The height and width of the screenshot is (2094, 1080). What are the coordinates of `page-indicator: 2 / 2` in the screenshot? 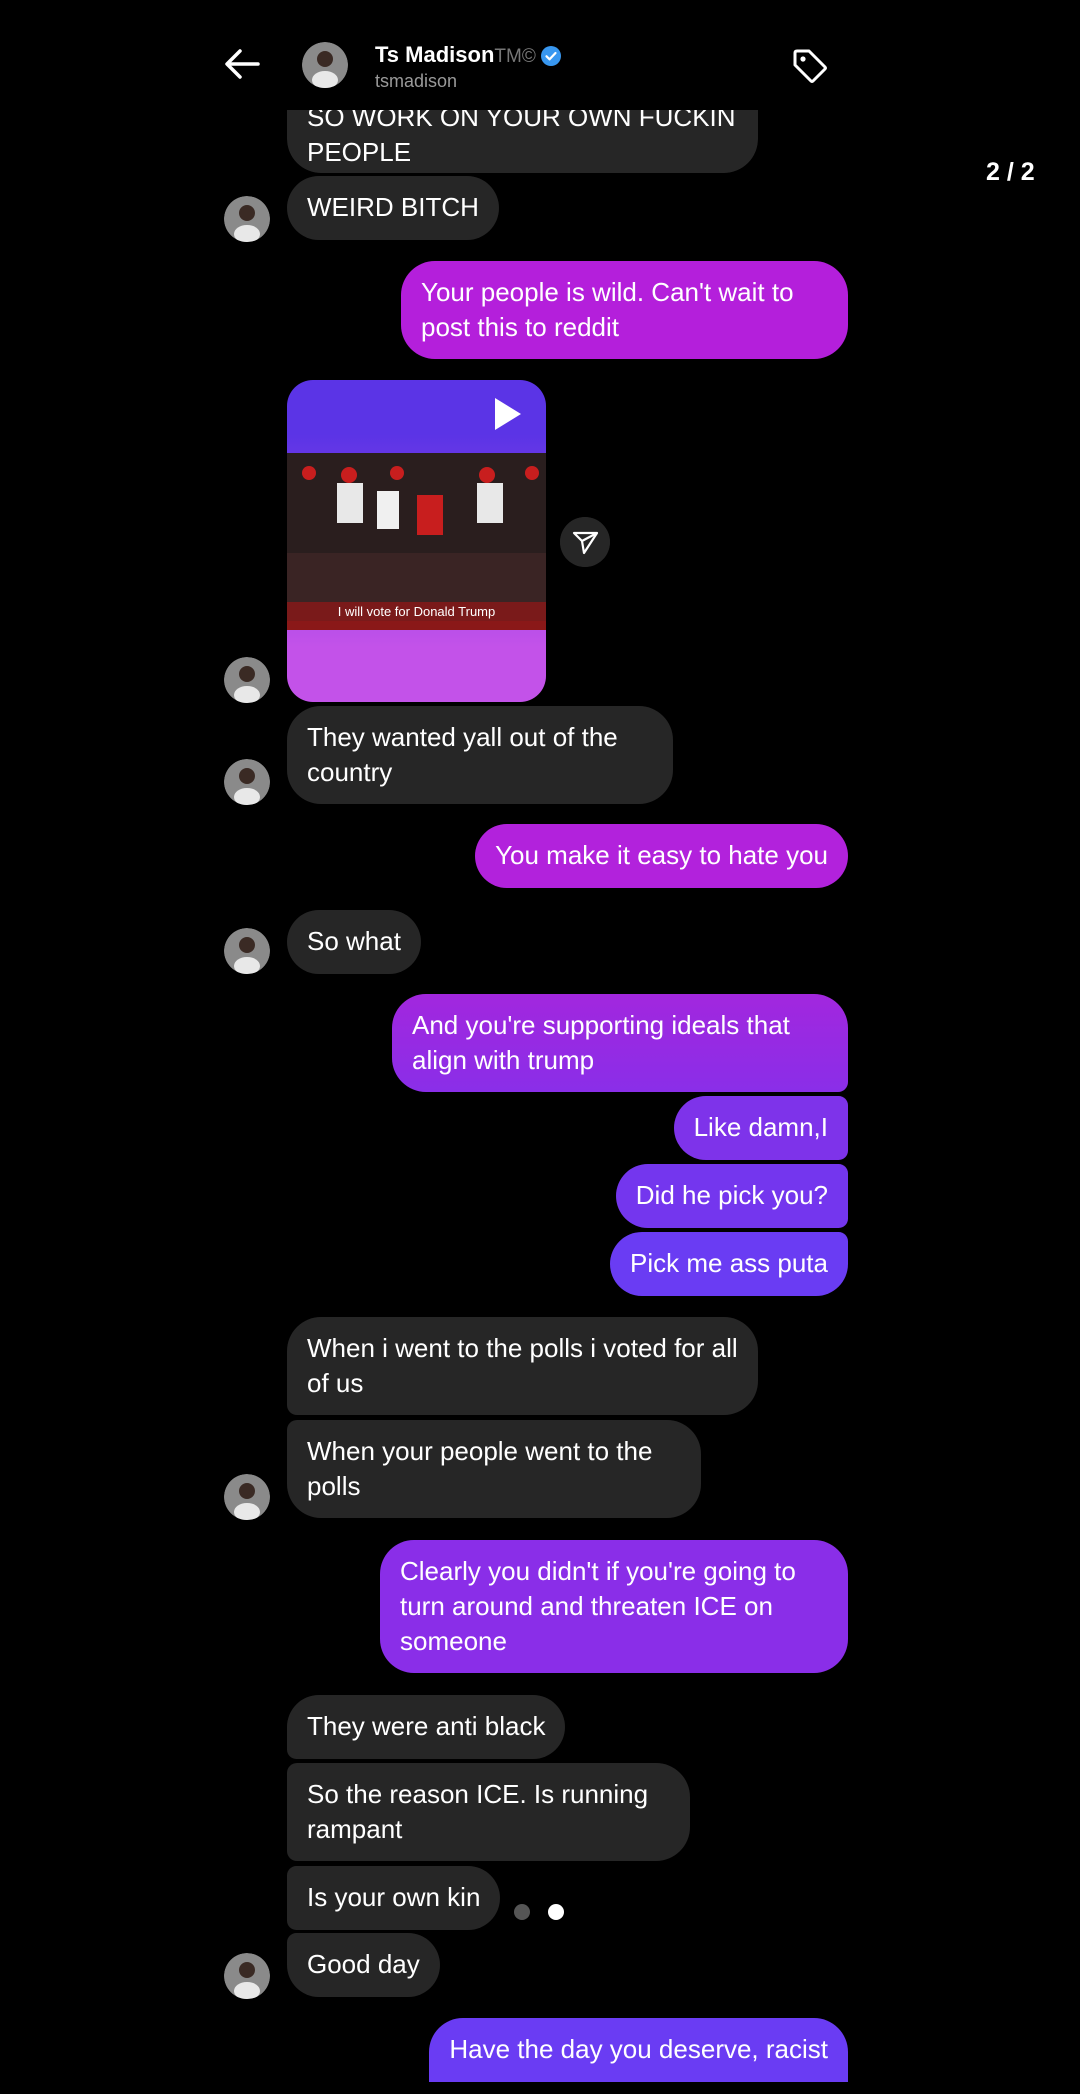 It's located at (1010, 172).